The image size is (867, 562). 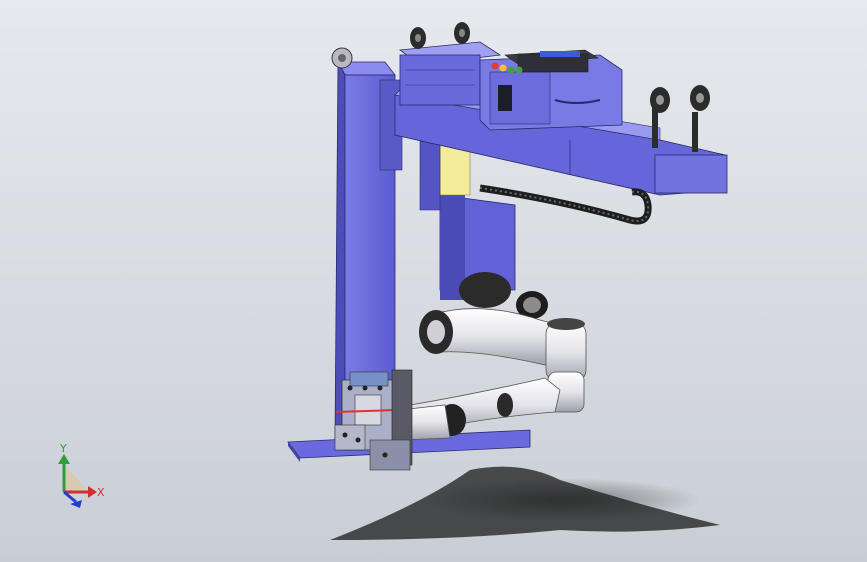 I want to click on orientation-triad: Y X, so click(x=81, y=475).